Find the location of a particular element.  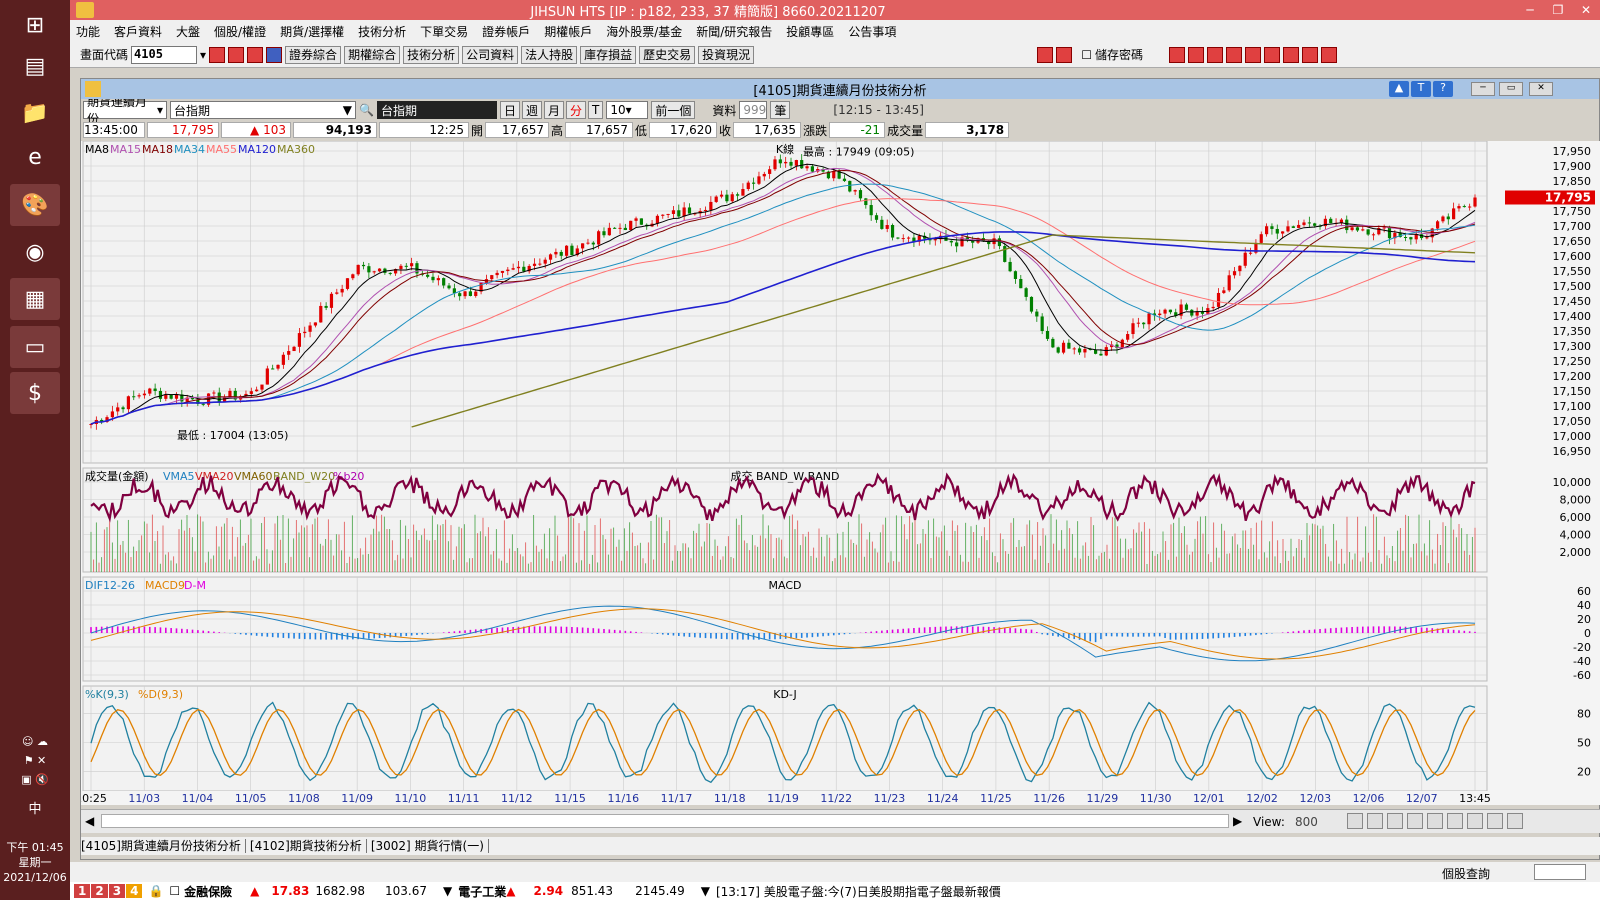

menu-item-1: 客戶資料 is located at coordinates (138, 31).